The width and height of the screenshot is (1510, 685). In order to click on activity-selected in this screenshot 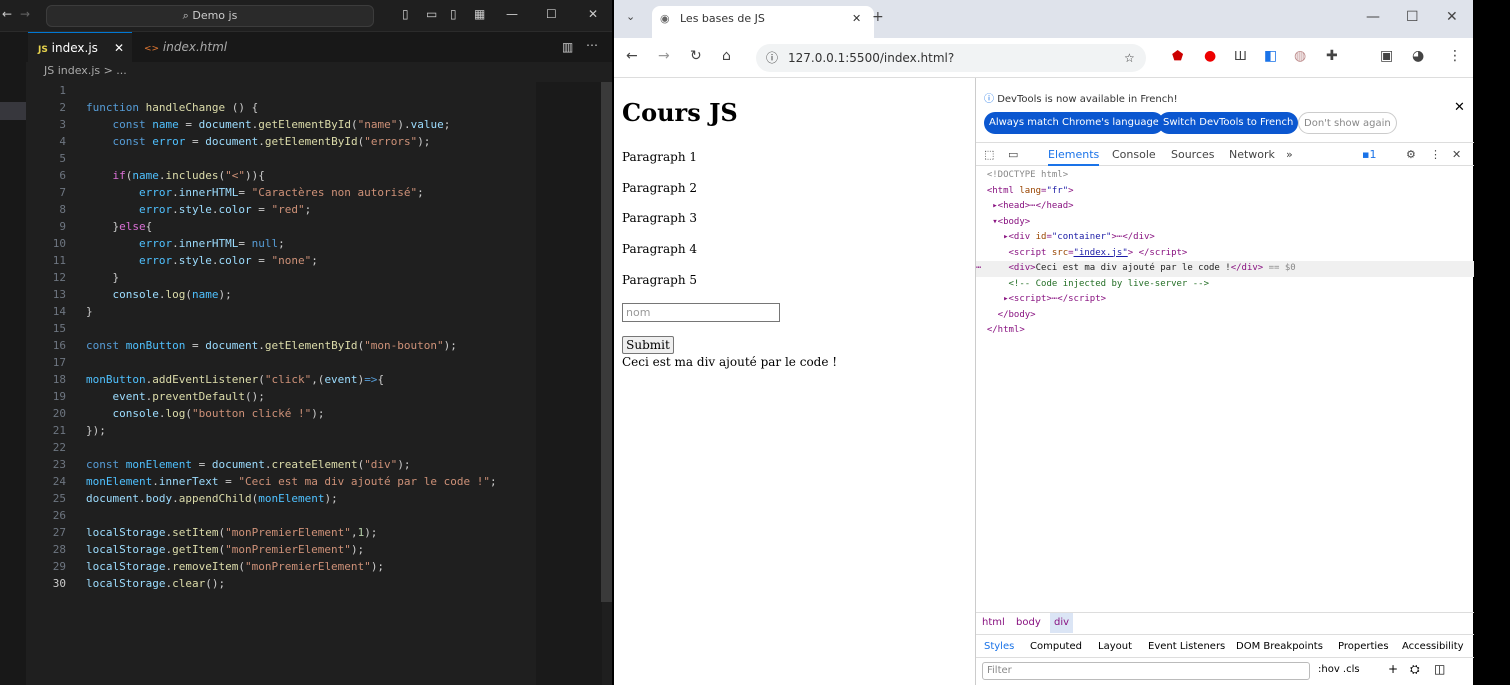, I will do `click(13, 111)`.